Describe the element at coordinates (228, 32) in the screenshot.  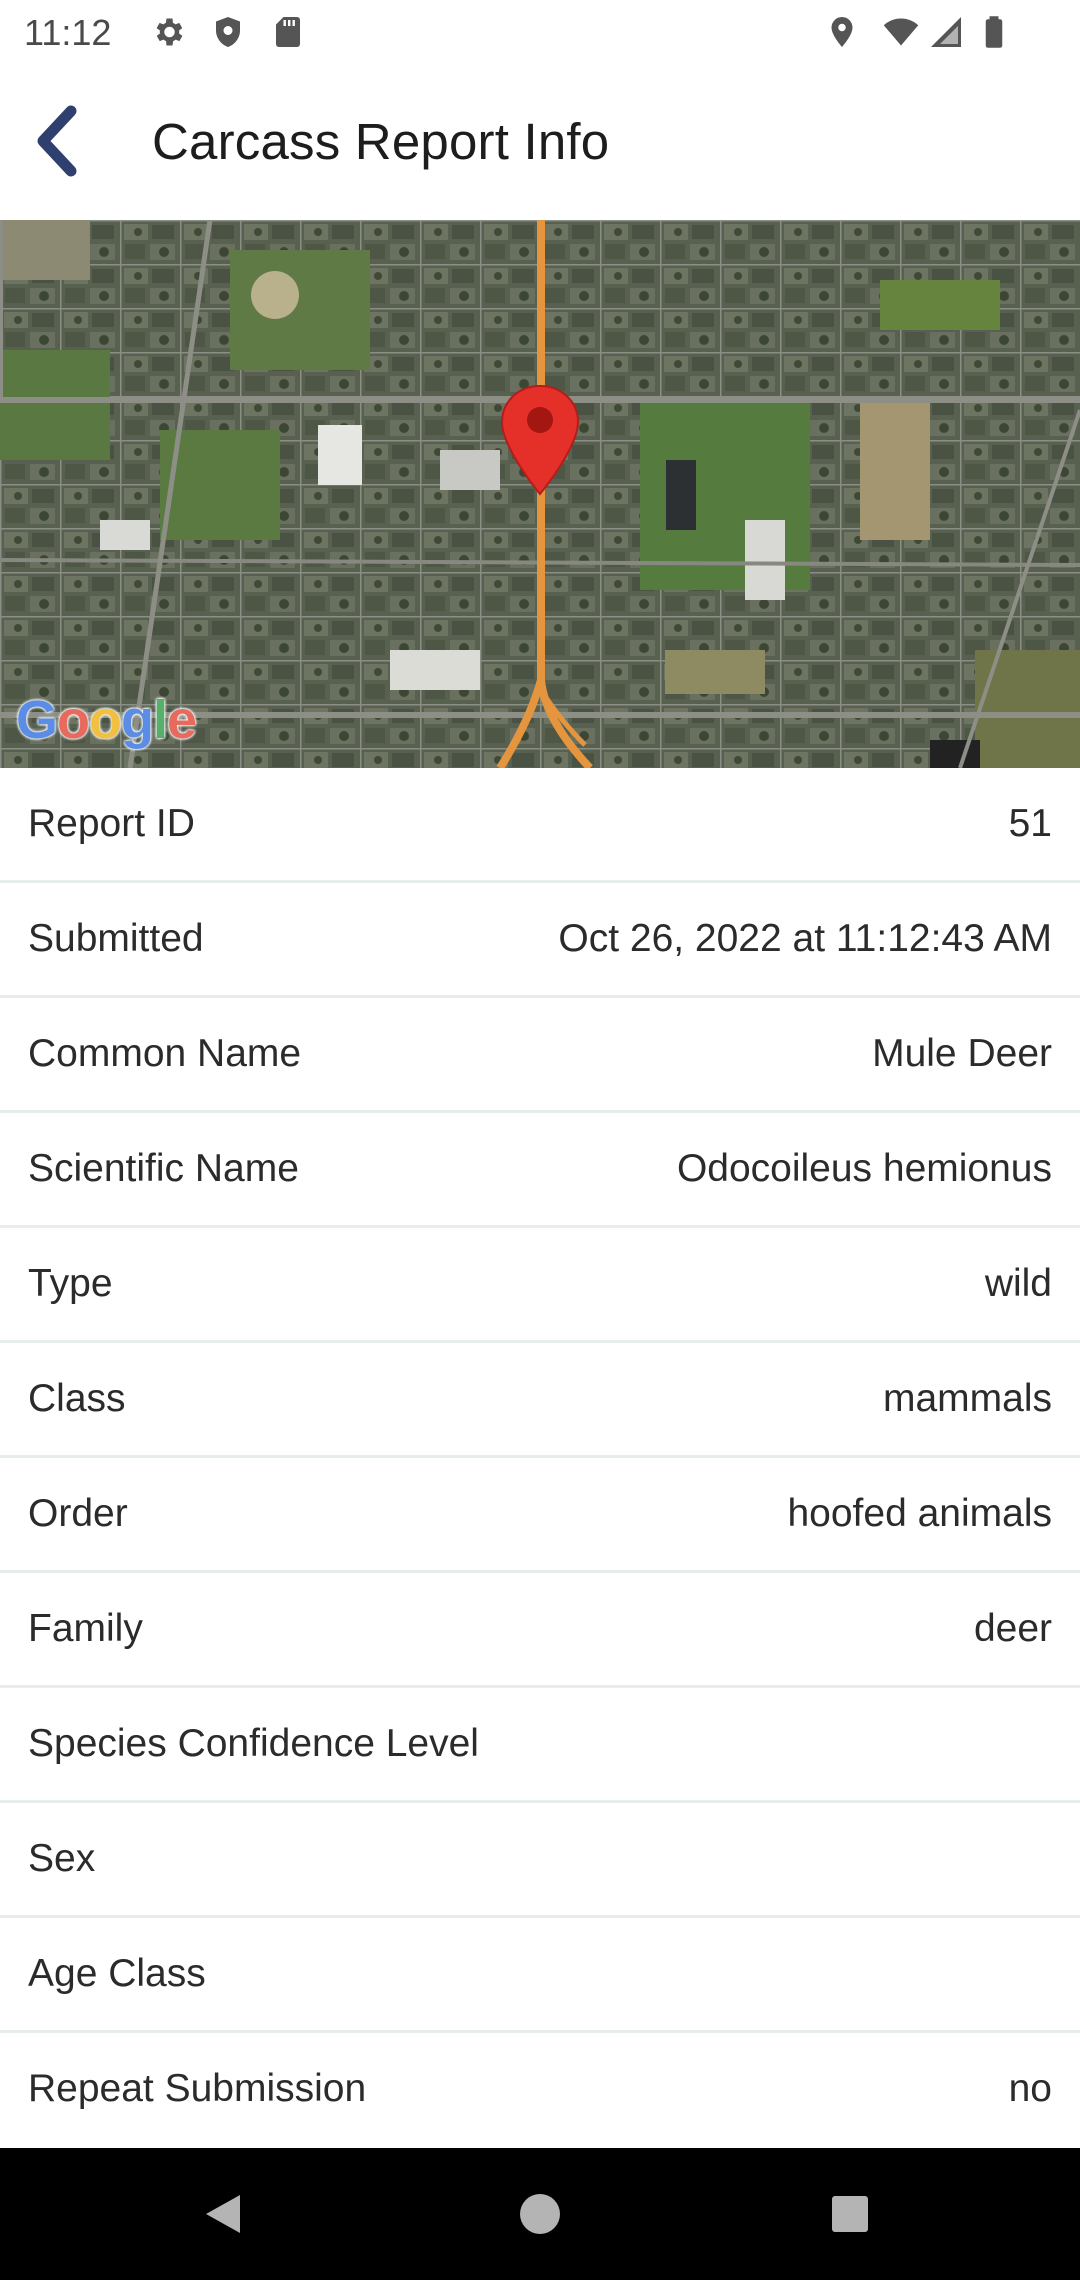
I see `shield-icon` at that location.